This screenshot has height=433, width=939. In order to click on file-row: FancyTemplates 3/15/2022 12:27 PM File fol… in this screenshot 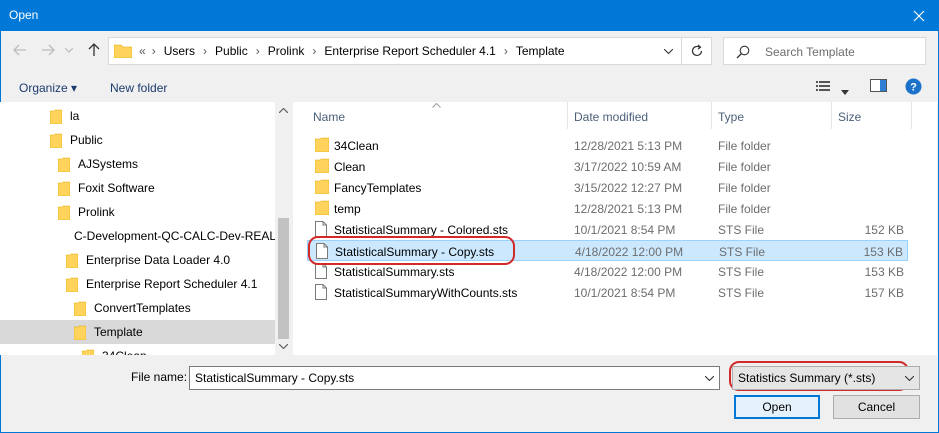, I will do `click(607, 187)`.